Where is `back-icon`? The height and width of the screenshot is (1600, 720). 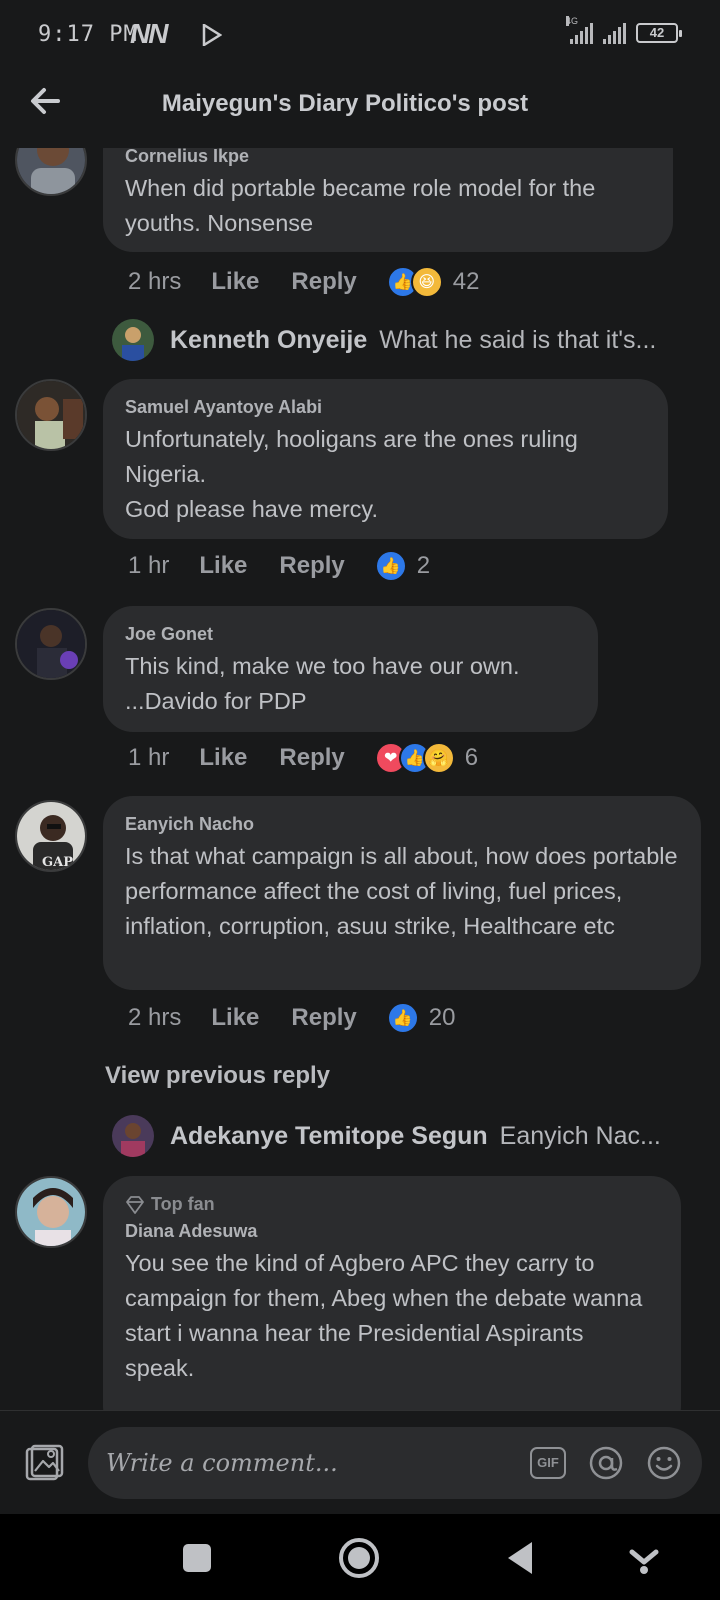 back-icon is located at coordinates (522, 1558).